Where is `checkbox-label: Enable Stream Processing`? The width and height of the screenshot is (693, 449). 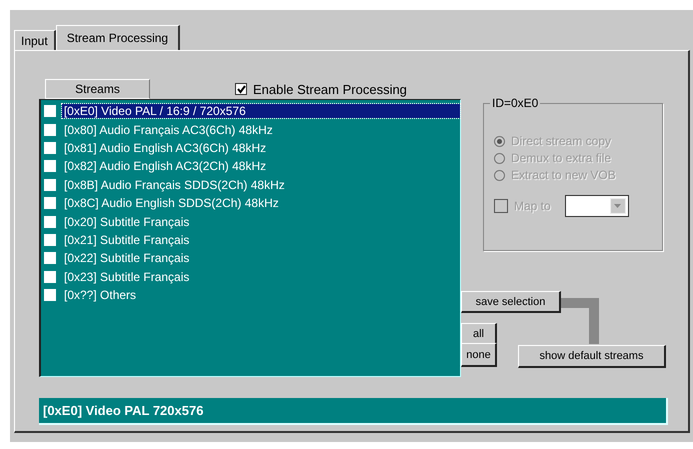
checkbox-label: Enable Stream Processing is located at coordinates (330, 89).